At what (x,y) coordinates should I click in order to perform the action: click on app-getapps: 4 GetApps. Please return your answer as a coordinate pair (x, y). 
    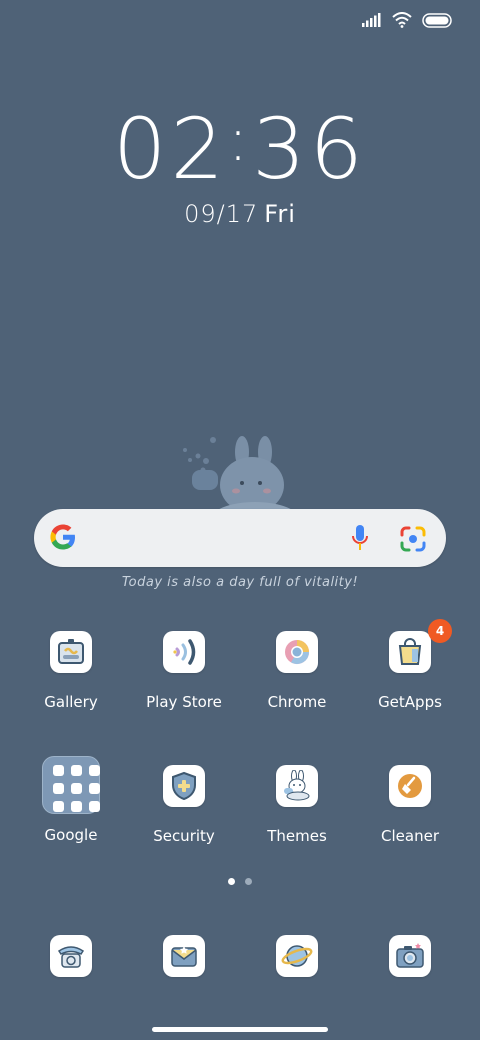
    Looking at the image, I should click on (410, 665).